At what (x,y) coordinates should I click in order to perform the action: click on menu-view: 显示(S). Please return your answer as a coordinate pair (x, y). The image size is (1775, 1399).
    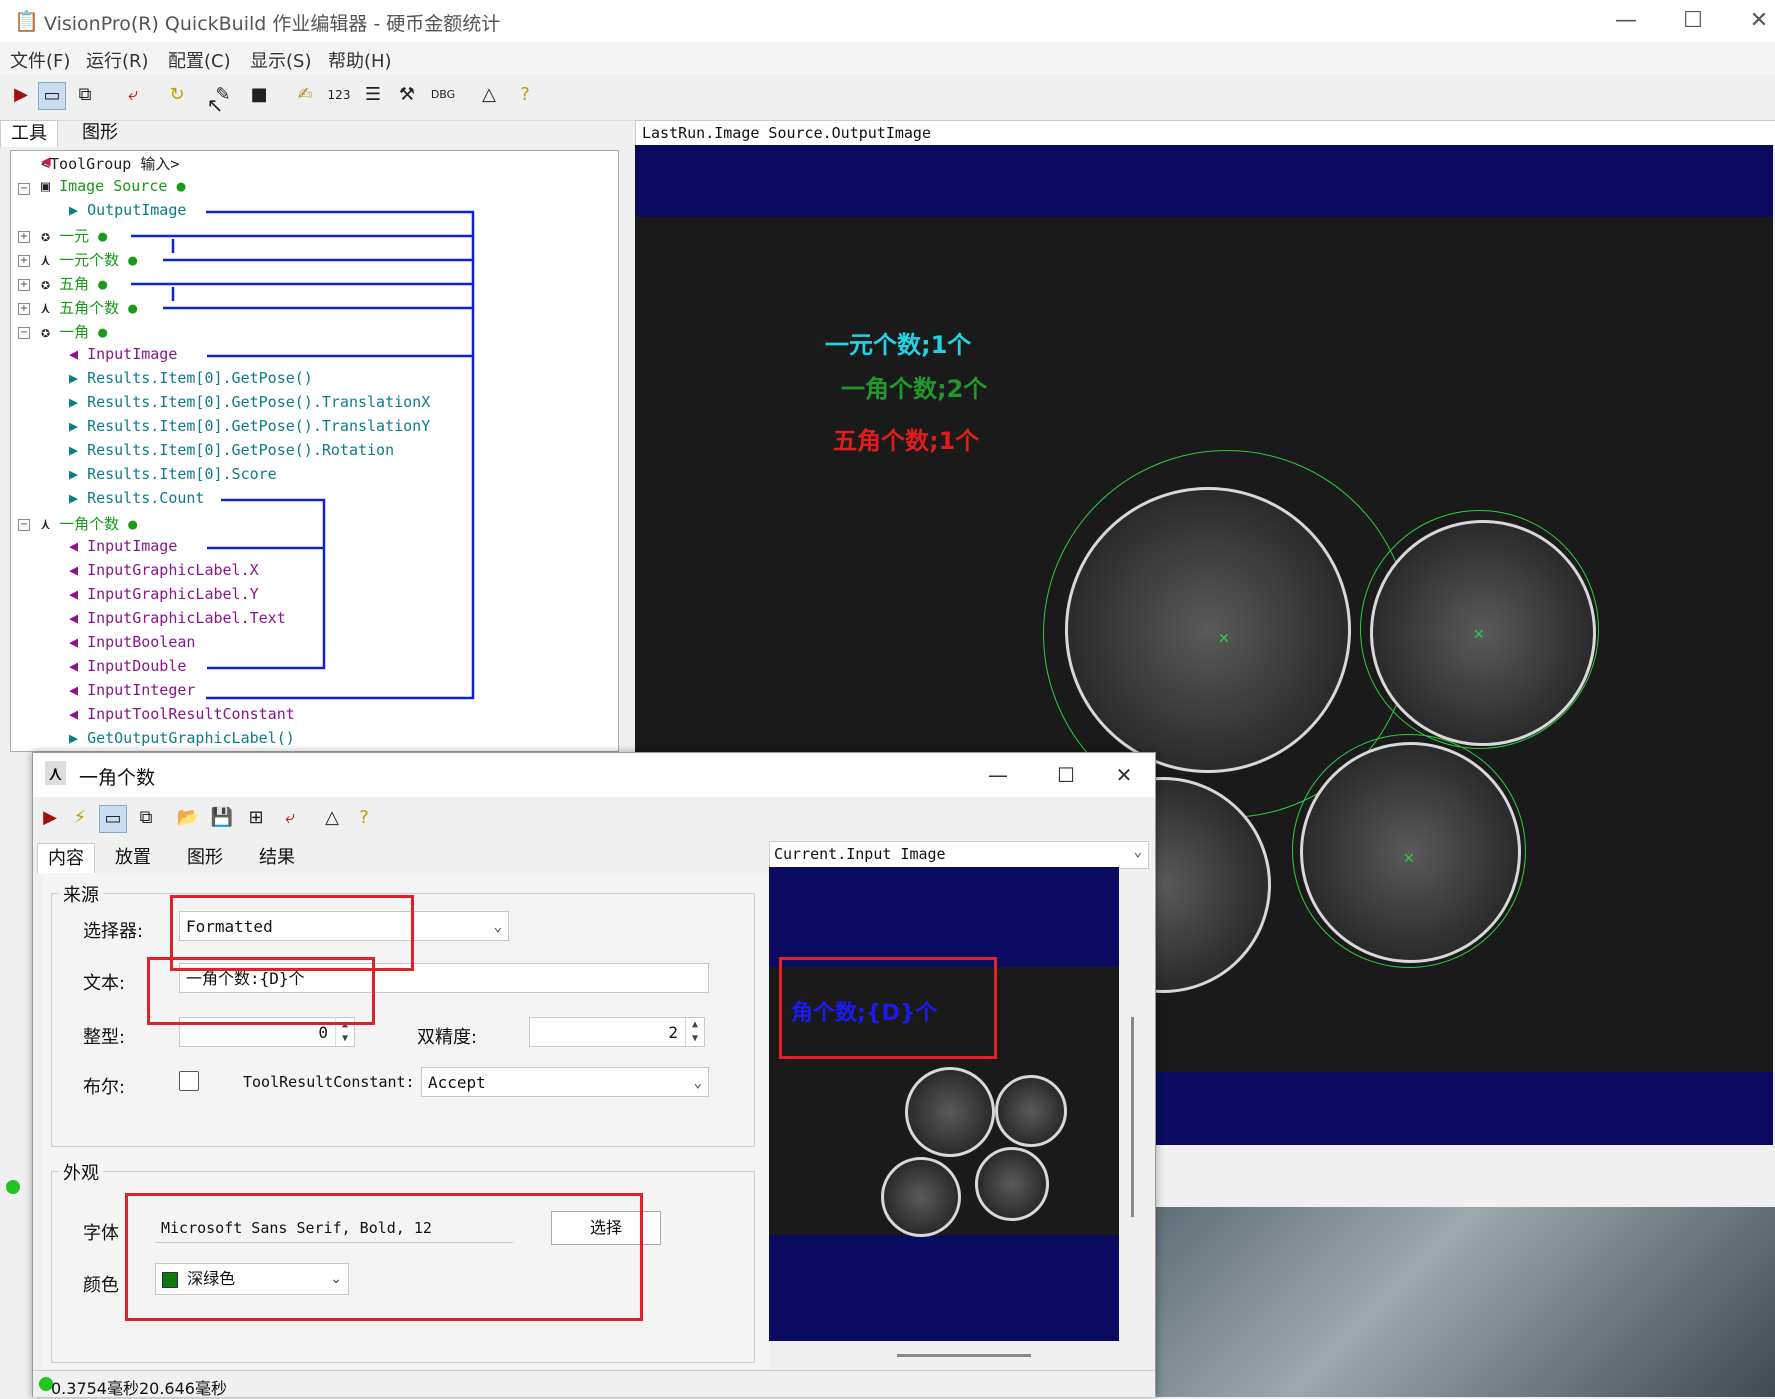
    Looking at the image, I should click on (280, 60).